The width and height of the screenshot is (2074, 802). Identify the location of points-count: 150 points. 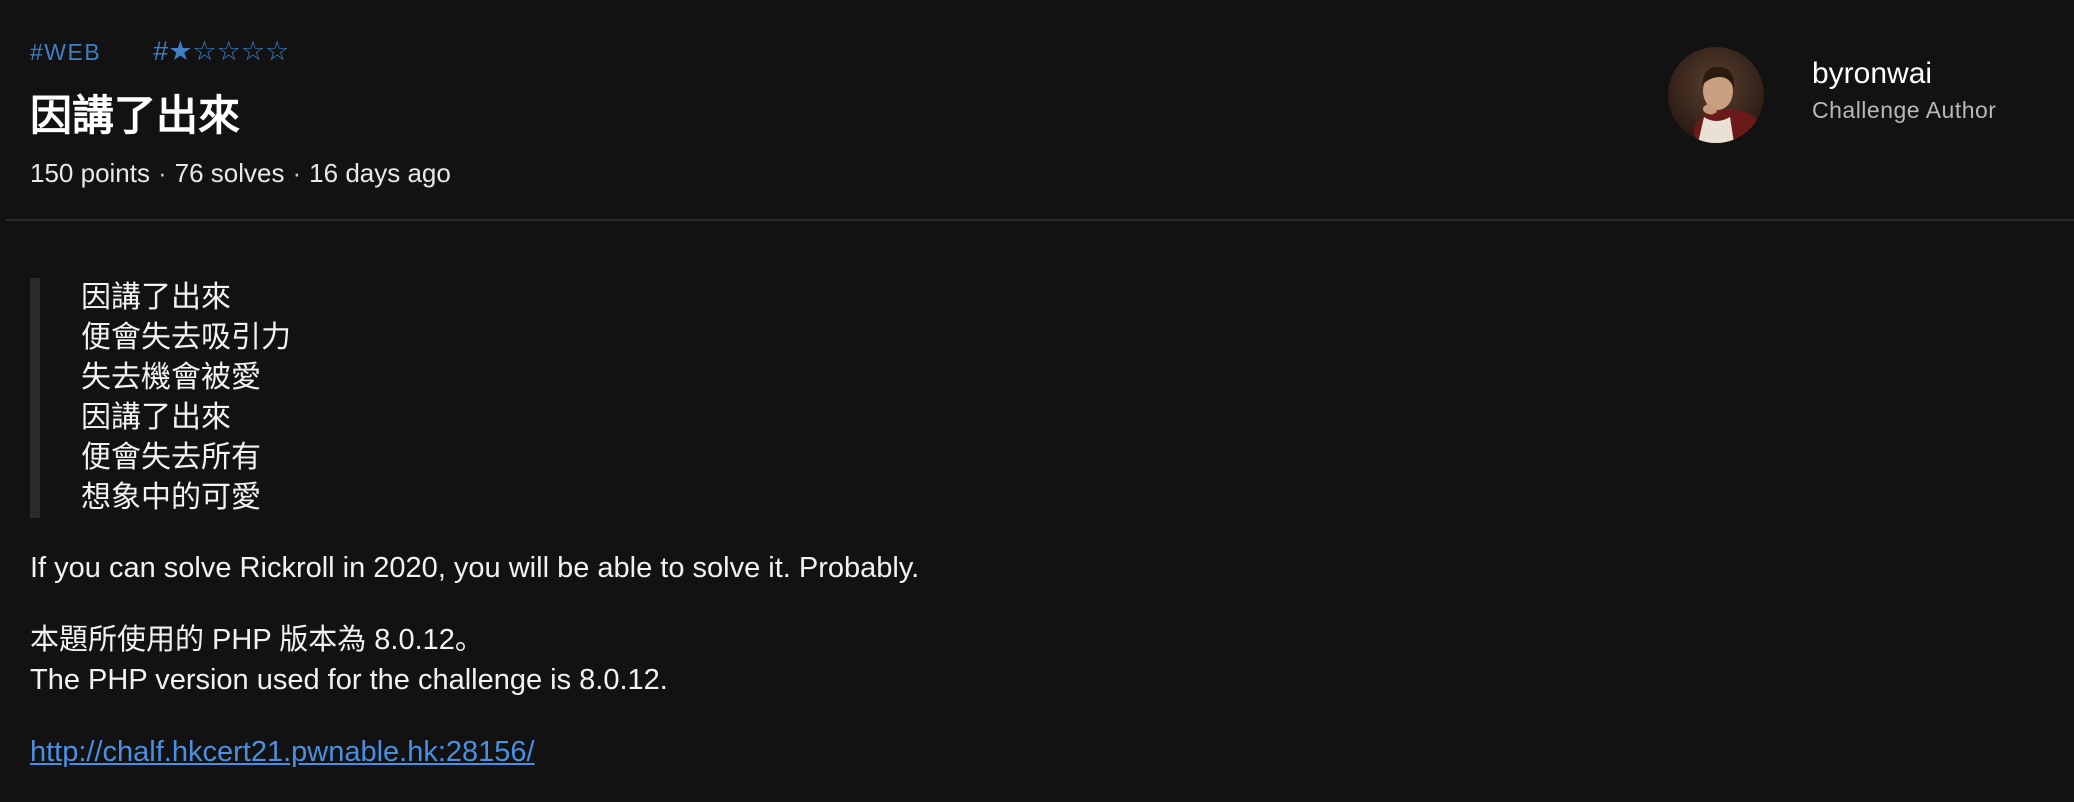
(90, 173).